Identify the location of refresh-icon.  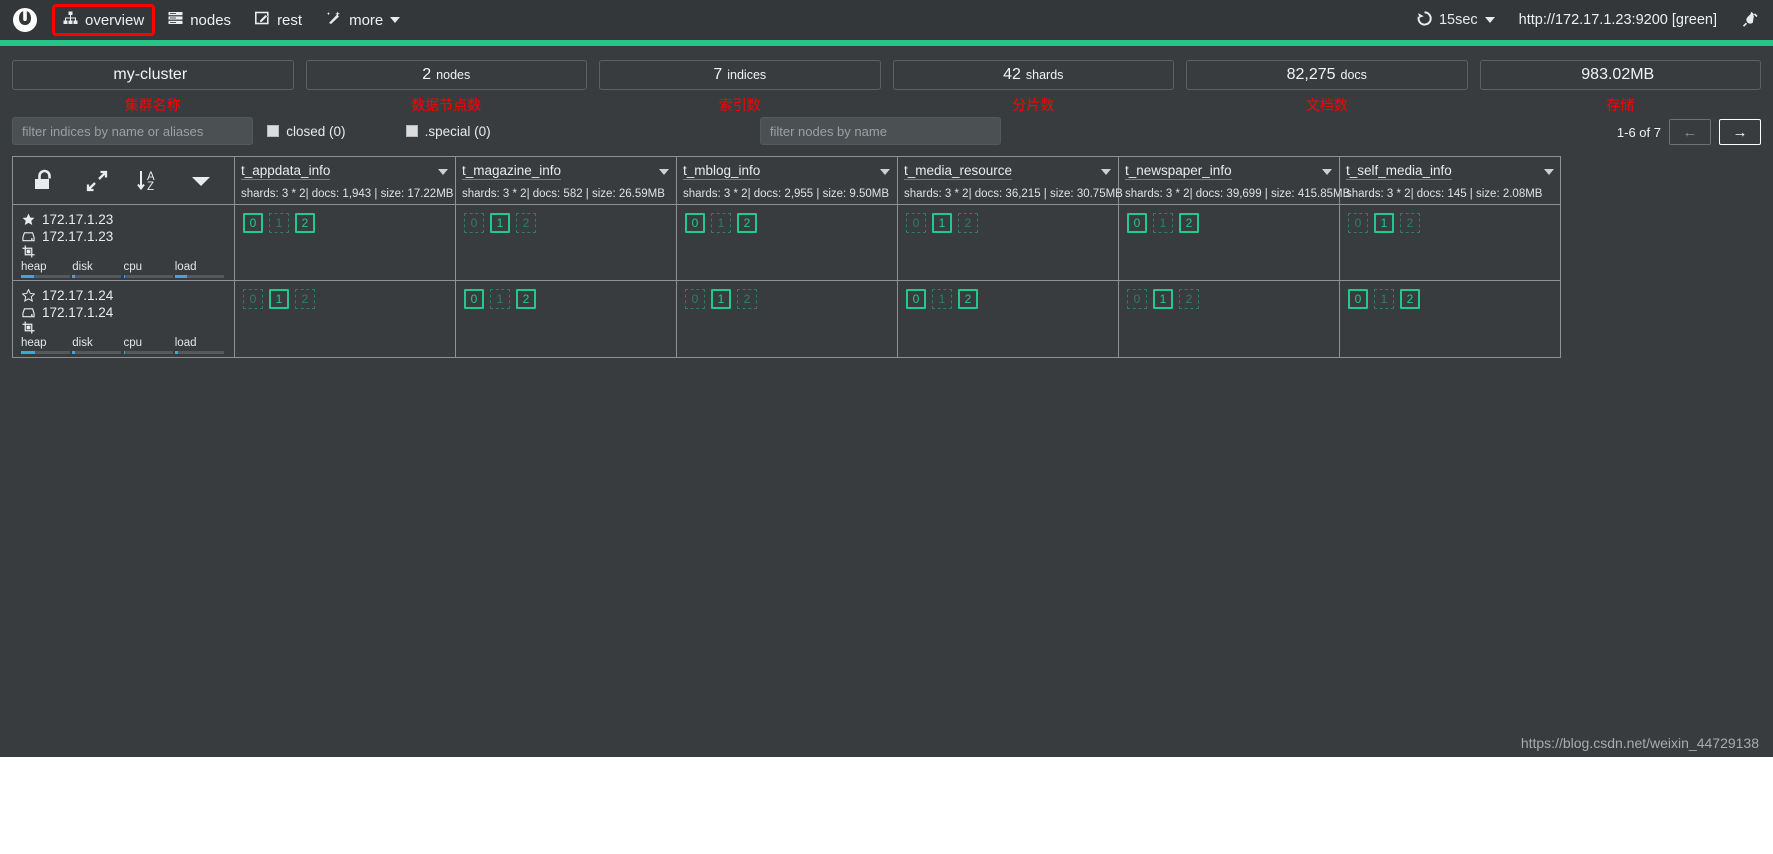
(1424, 20).